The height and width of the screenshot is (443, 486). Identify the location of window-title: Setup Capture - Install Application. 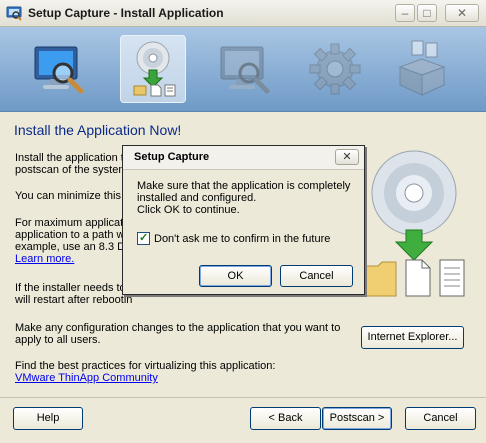
(126, 13).